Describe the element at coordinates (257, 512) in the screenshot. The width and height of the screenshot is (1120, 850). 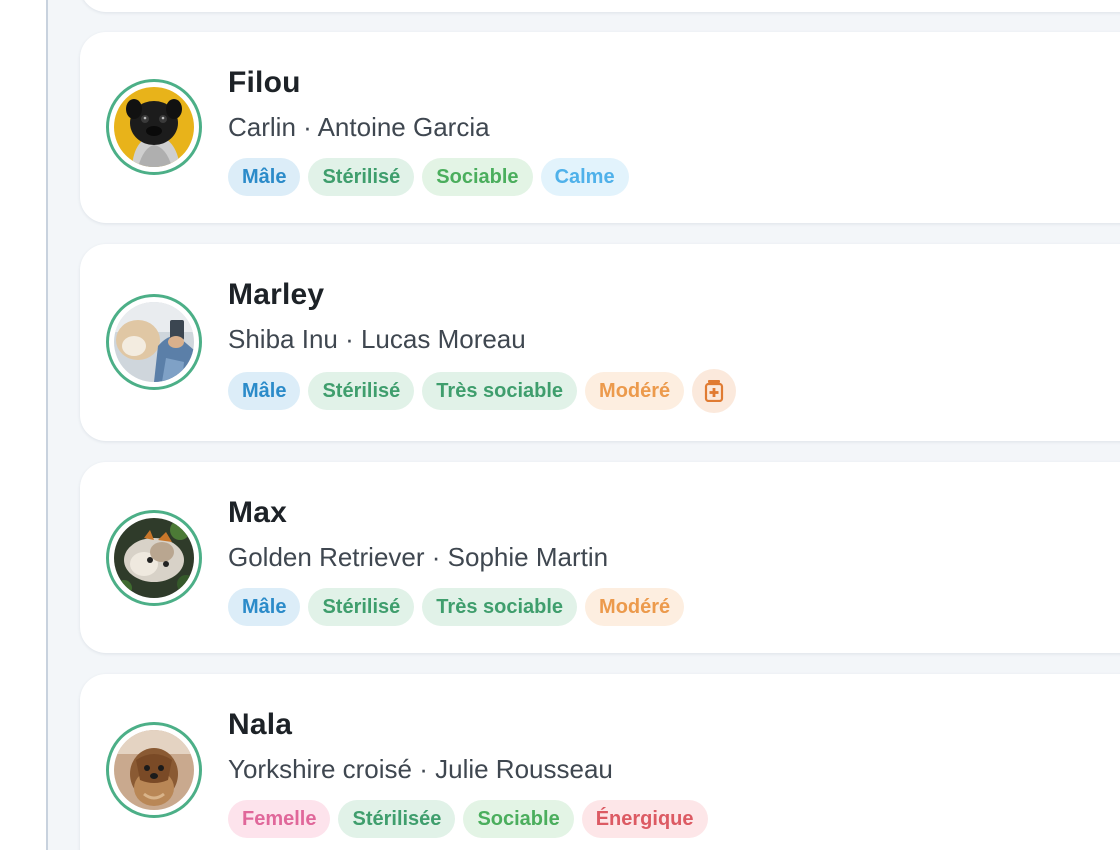
I see `pet-name: Max` at that location.